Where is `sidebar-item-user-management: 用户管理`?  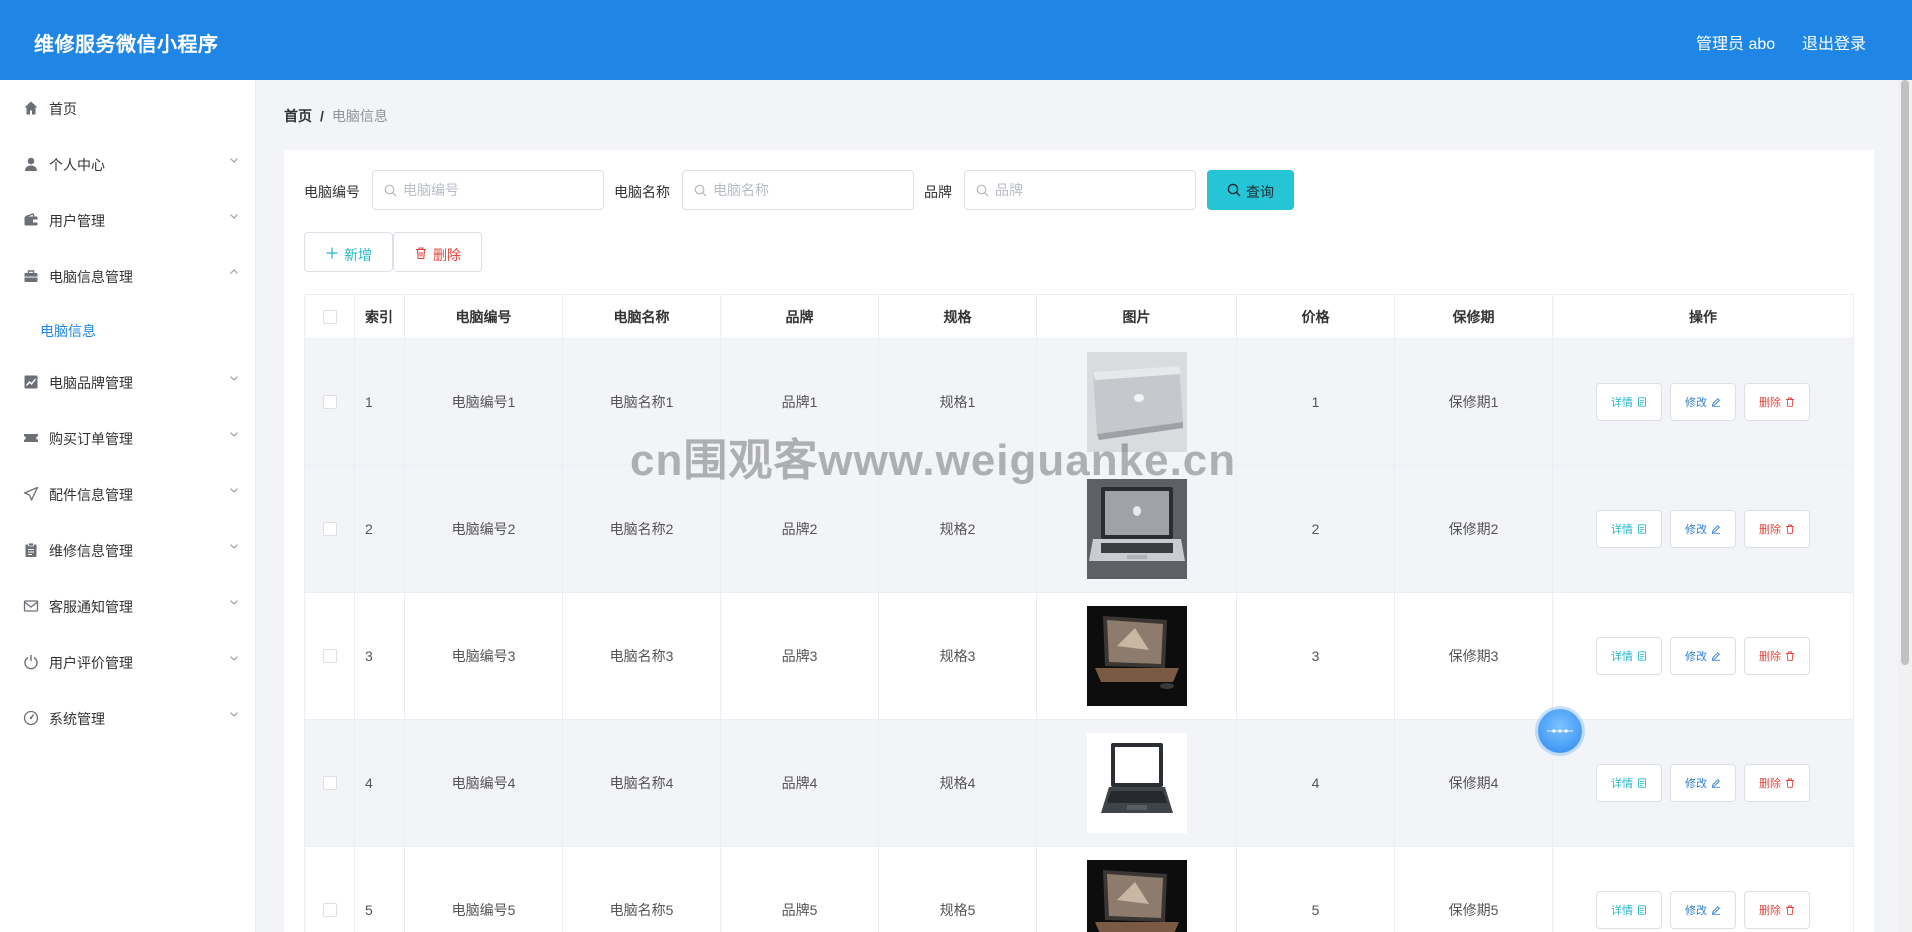
sidebar-item-user-management: 用户管理 is located at coordinates (128, 220).